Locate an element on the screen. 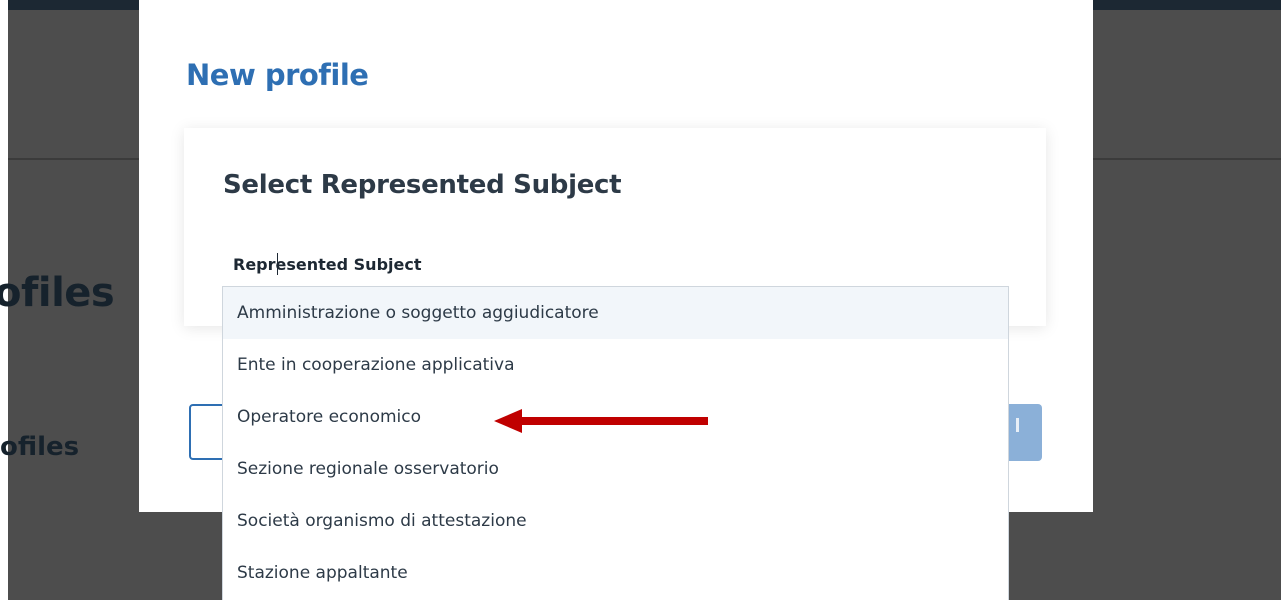  represented-subject-label: Represented Subject is located at coordinates (327, 264).